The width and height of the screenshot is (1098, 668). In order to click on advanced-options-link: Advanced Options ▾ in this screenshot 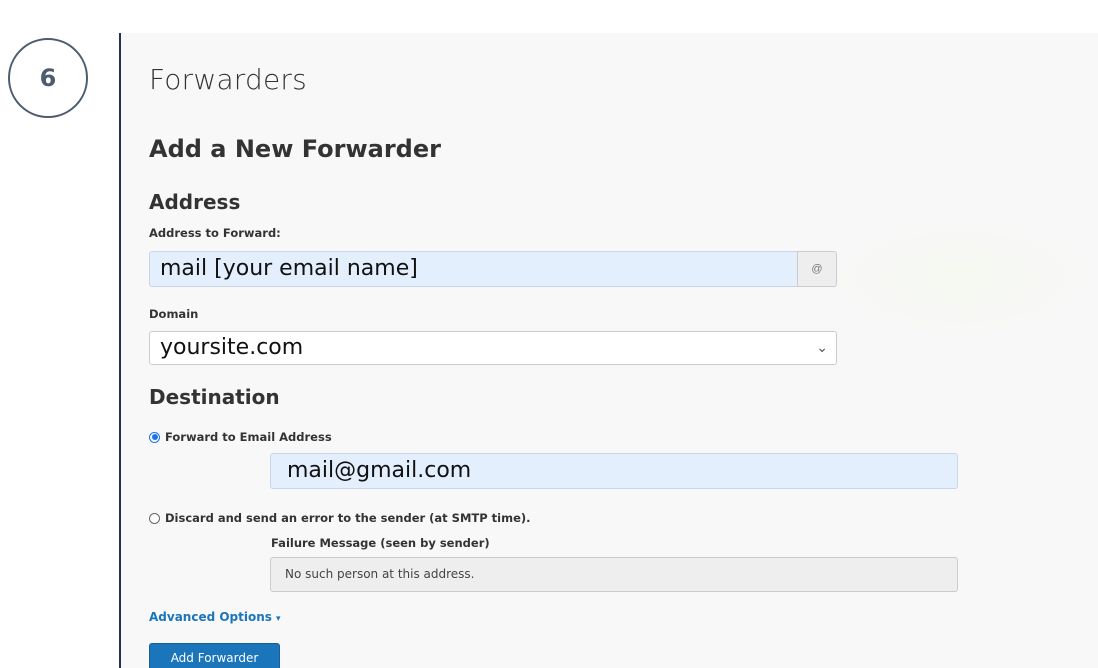, I will do `click(214, 617)`.